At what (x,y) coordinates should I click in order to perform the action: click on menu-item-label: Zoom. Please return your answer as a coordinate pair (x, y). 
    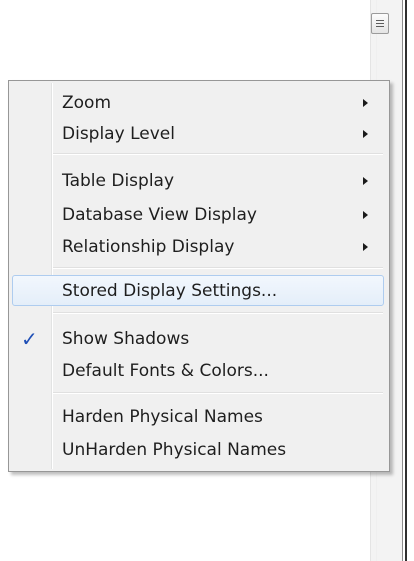
    Looking at the image, I should click on (87, 102).